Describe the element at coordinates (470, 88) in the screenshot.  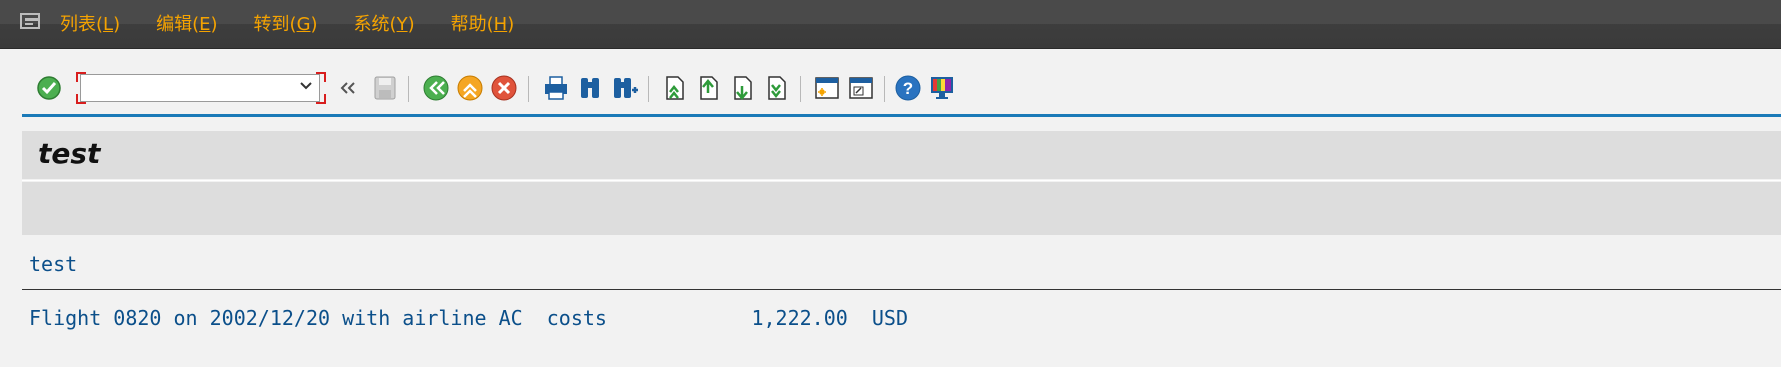
I see `exit-icon` at that location.